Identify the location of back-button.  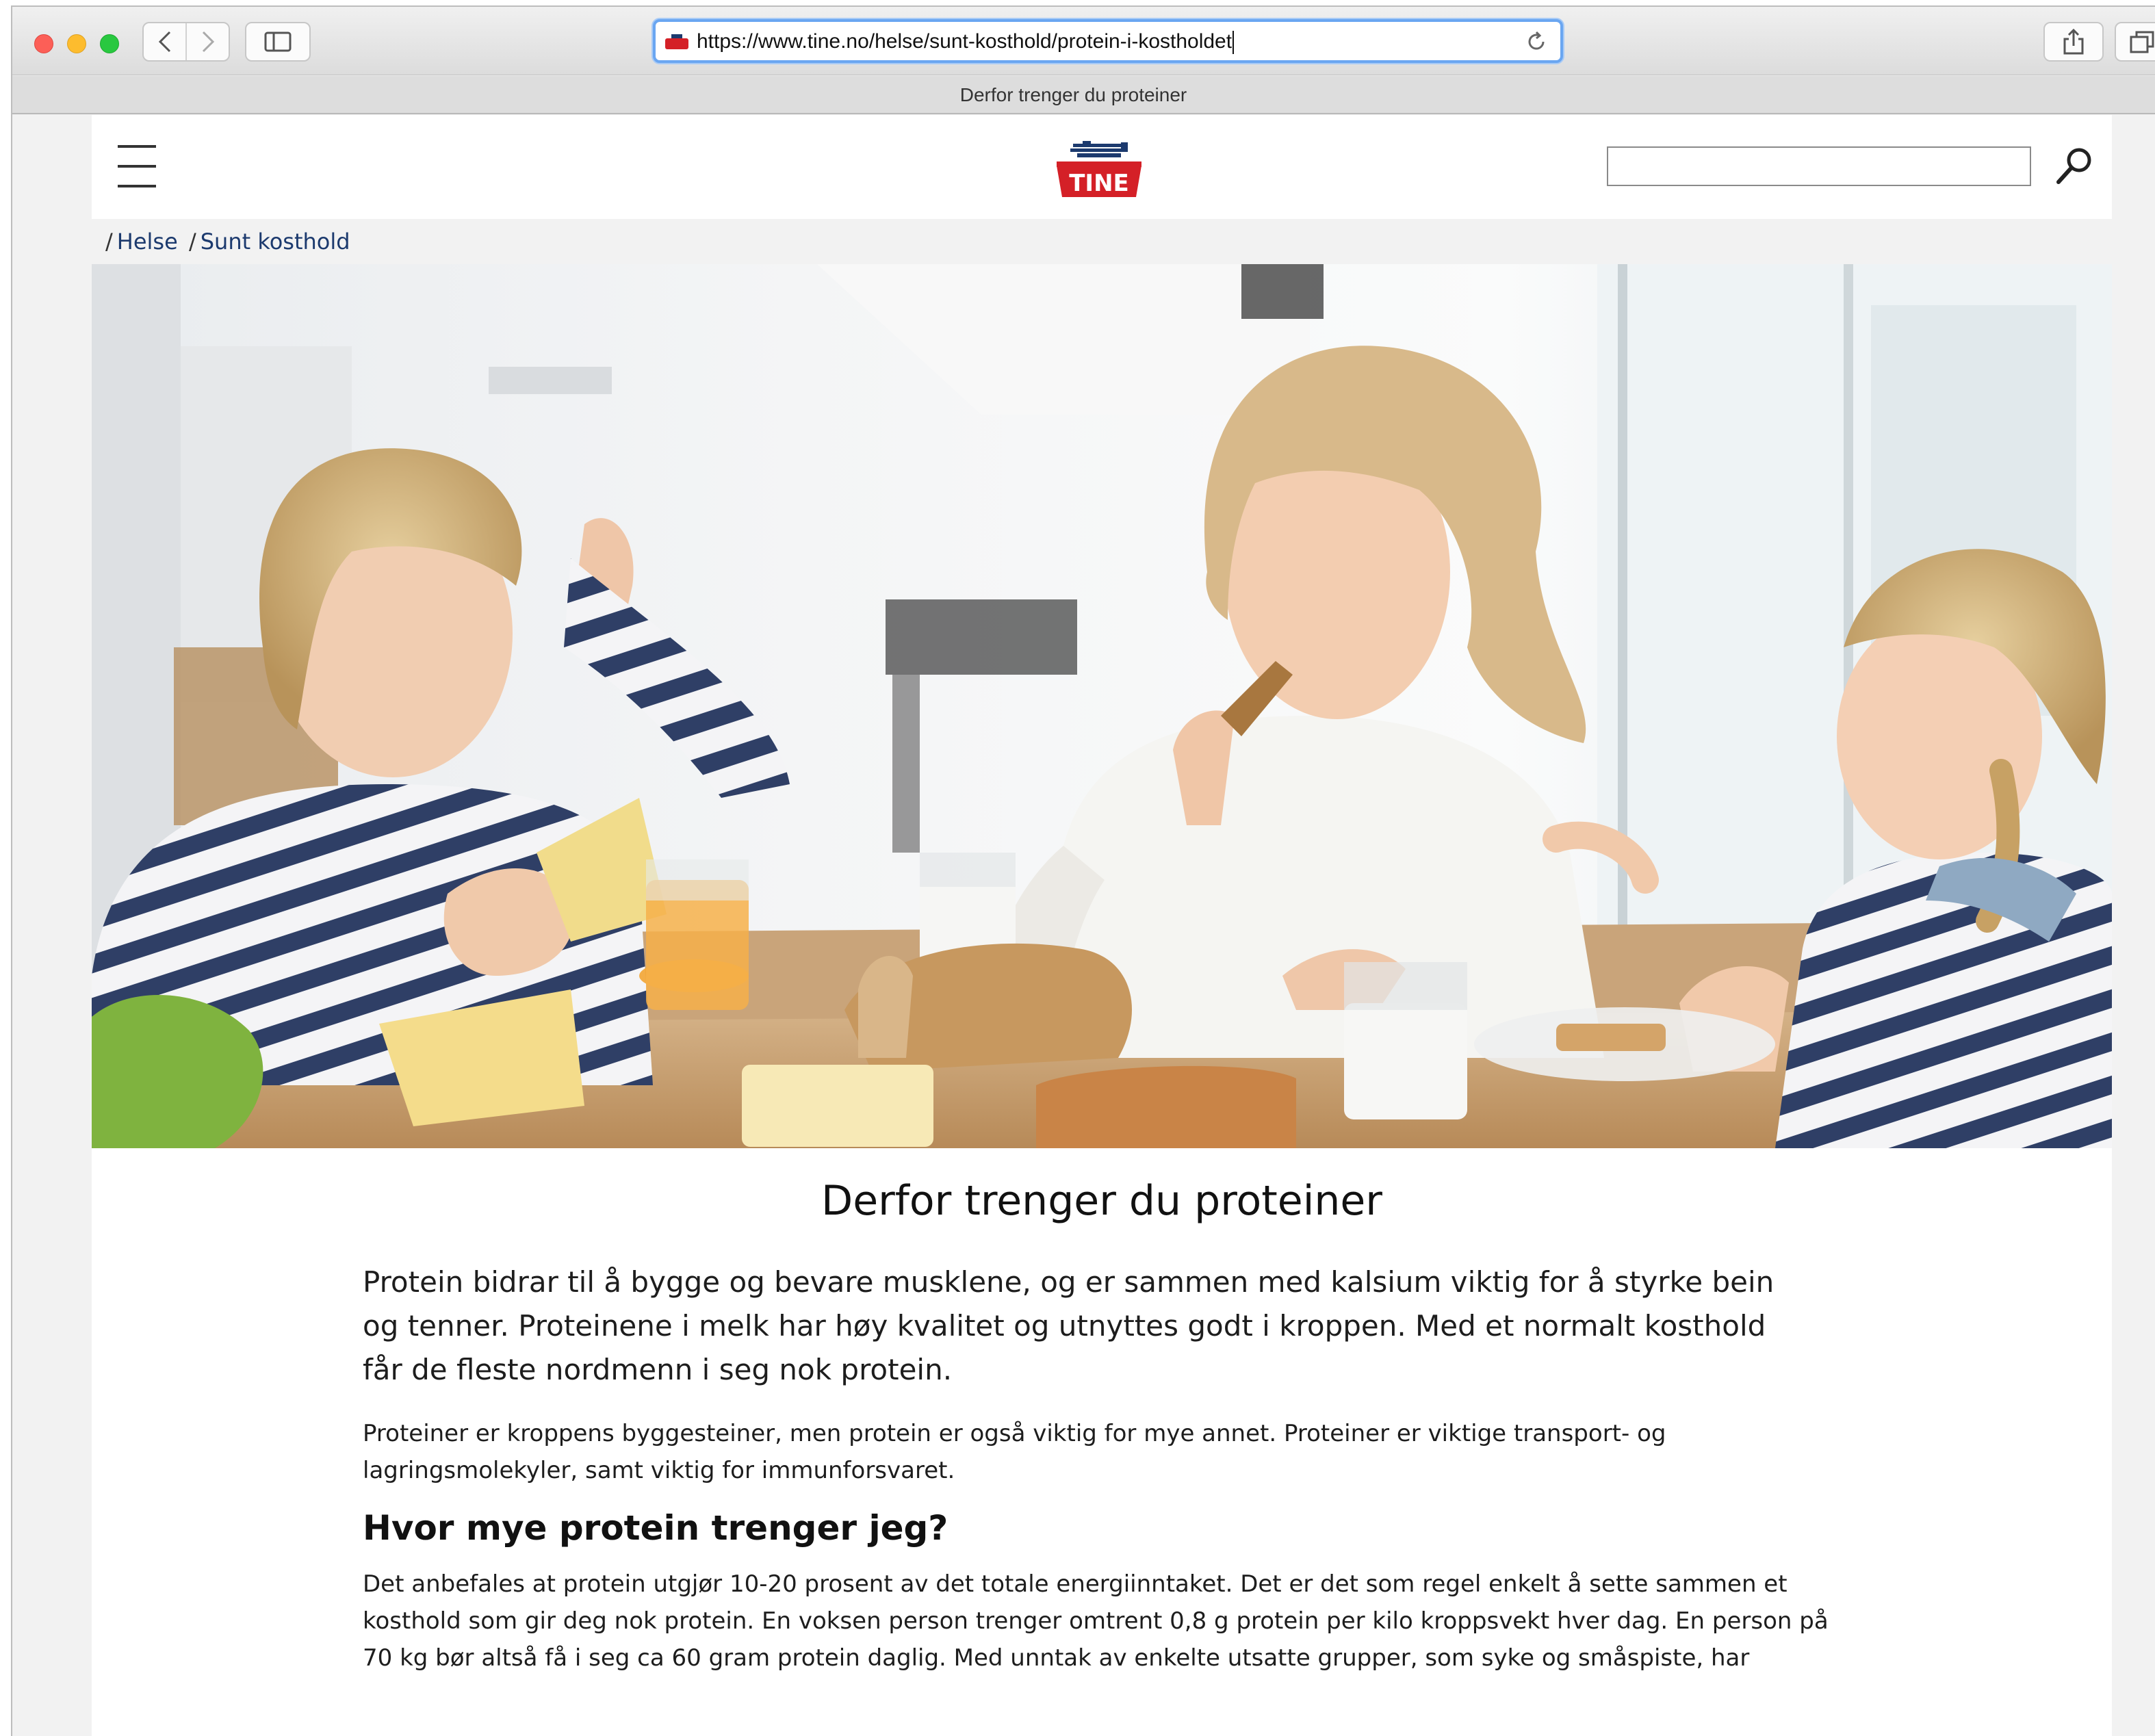
(164, 41).